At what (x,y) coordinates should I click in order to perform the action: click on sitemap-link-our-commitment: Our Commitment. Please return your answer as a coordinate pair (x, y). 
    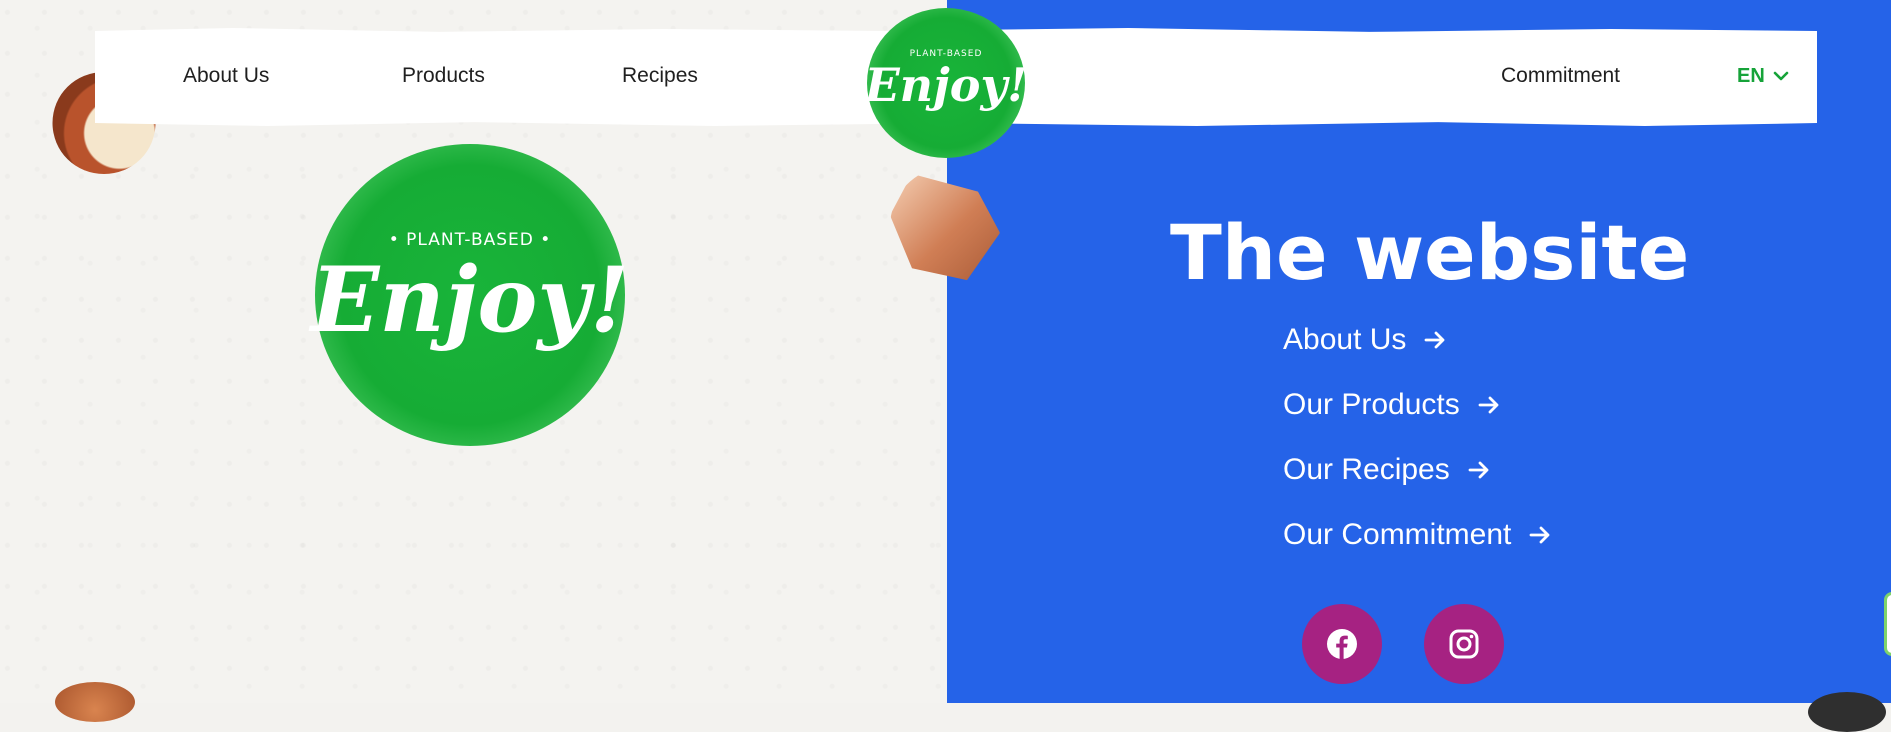
    Looking at the image, I should click on (1418, 535).